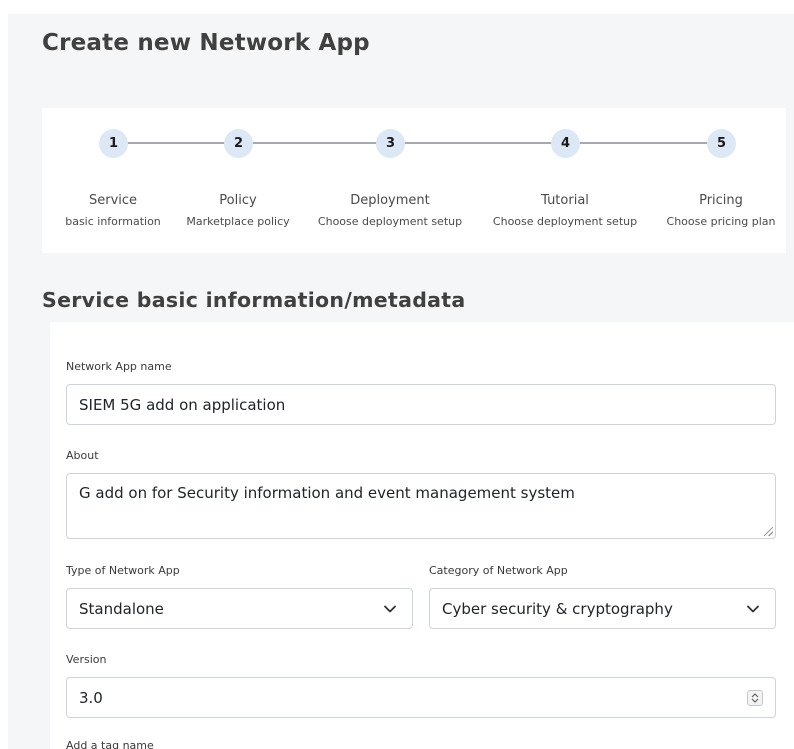 The height and width of the screenshot is (749, 794). Describe the element at coordinates (565, 221) in the screenshot. I see `step-4-subtitle: Choose deployment setup` at that location.